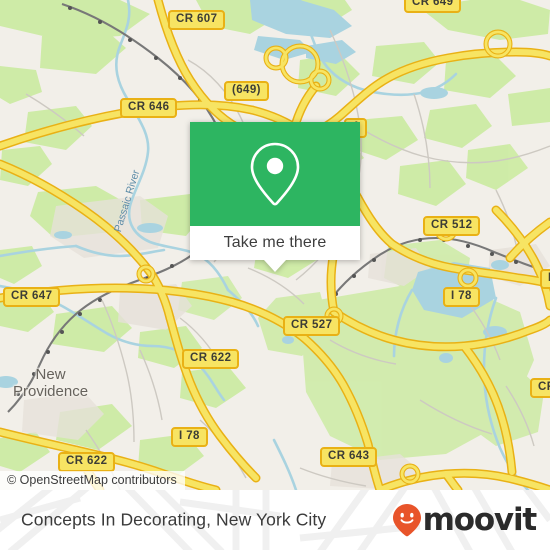  Describe the element at coordinates (211, 359) in the screenshot. I see `road-shield-cr622-upper: CR 622` at that location.